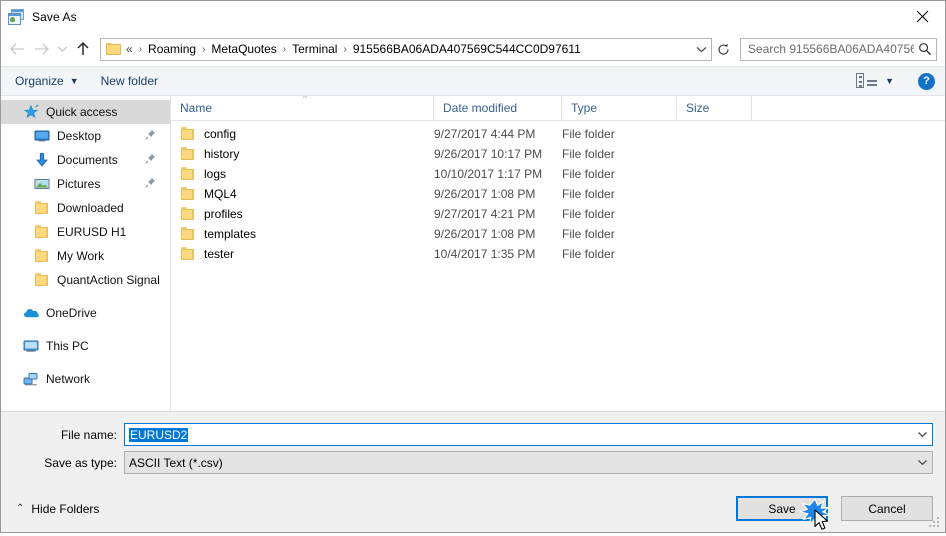 Image resolution: width=946 pixels, height=536 pixels. What do you see at coordinates (723, 49) in the screenshot?
I see `refresh-icon` at bounding box center [723, 49].